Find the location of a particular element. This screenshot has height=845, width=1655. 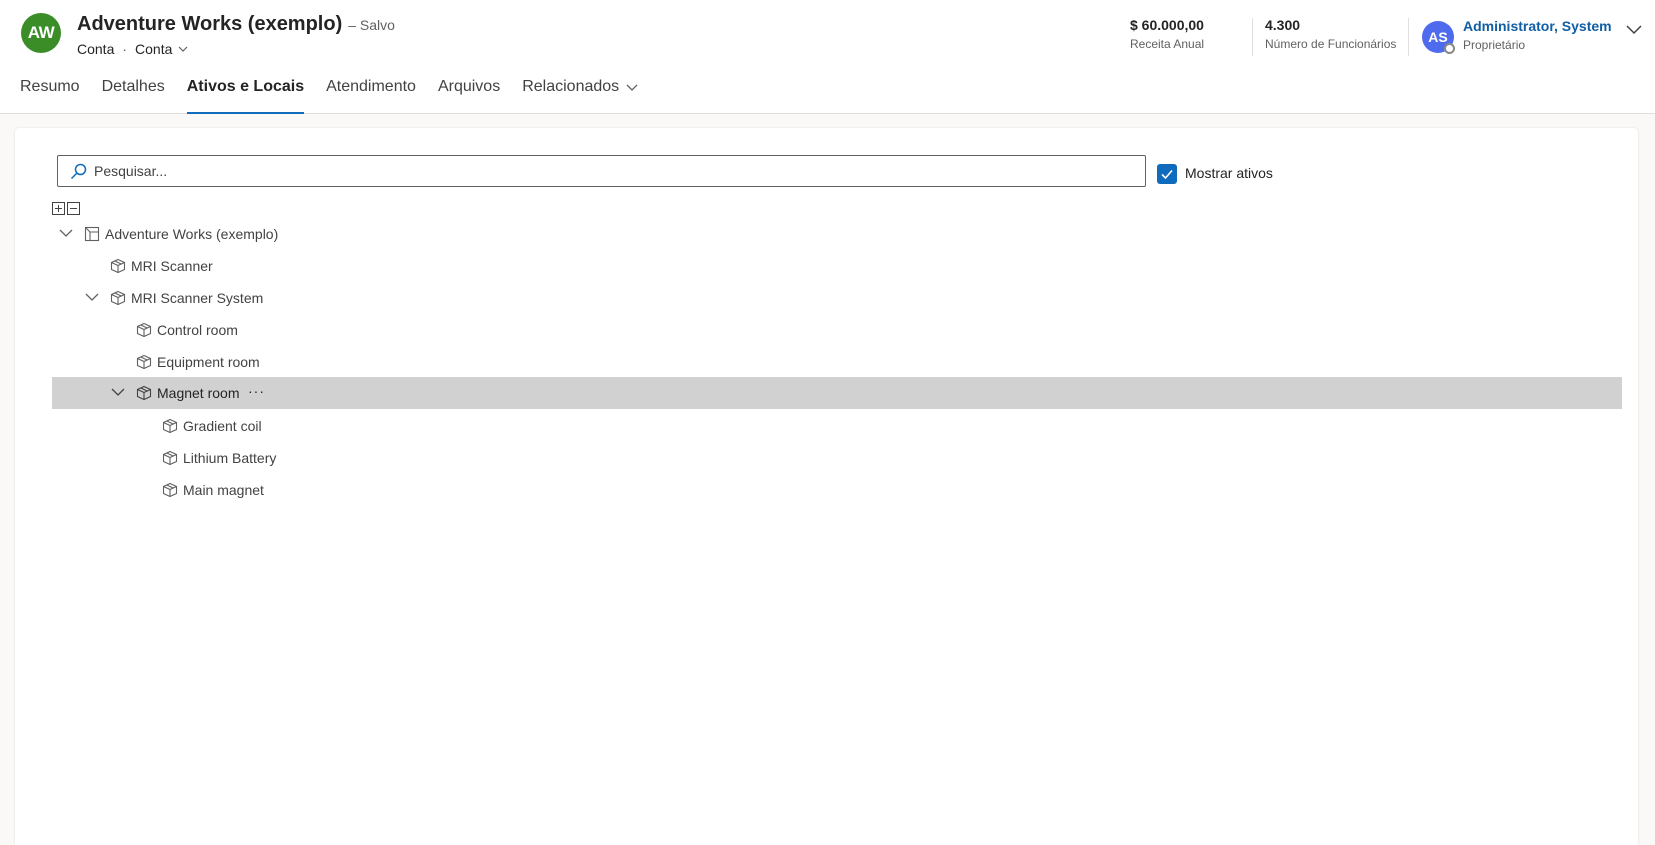

owner-link: Administrator, System is located at coordinates (1537, 26).